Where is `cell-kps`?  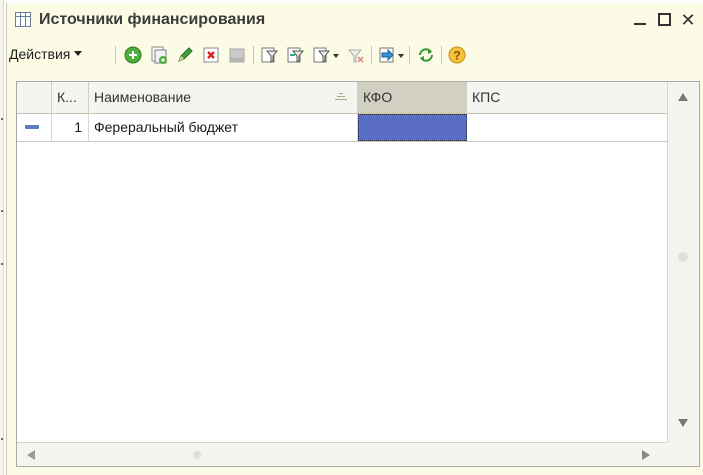
cell-kps is located at coordinates (567, 127).